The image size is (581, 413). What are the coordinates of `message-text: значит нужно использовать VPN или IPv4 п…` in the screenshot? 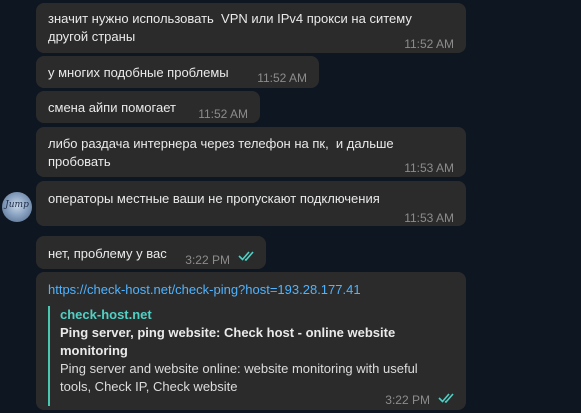 It's located at (230, 27).